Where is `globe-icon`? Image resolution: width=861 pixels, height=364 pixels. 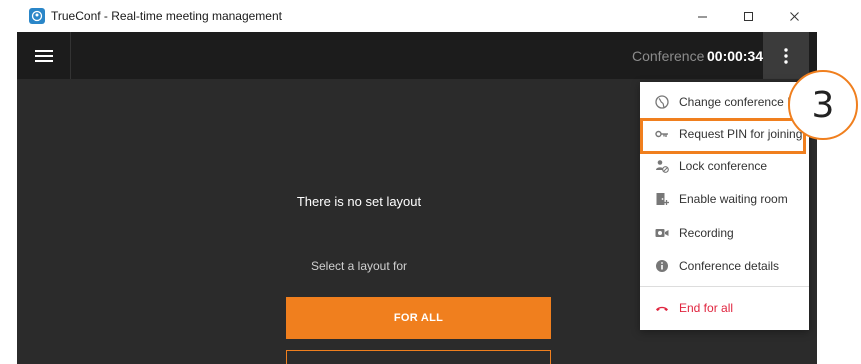
globe-icon is located at coordinates (662, 102).